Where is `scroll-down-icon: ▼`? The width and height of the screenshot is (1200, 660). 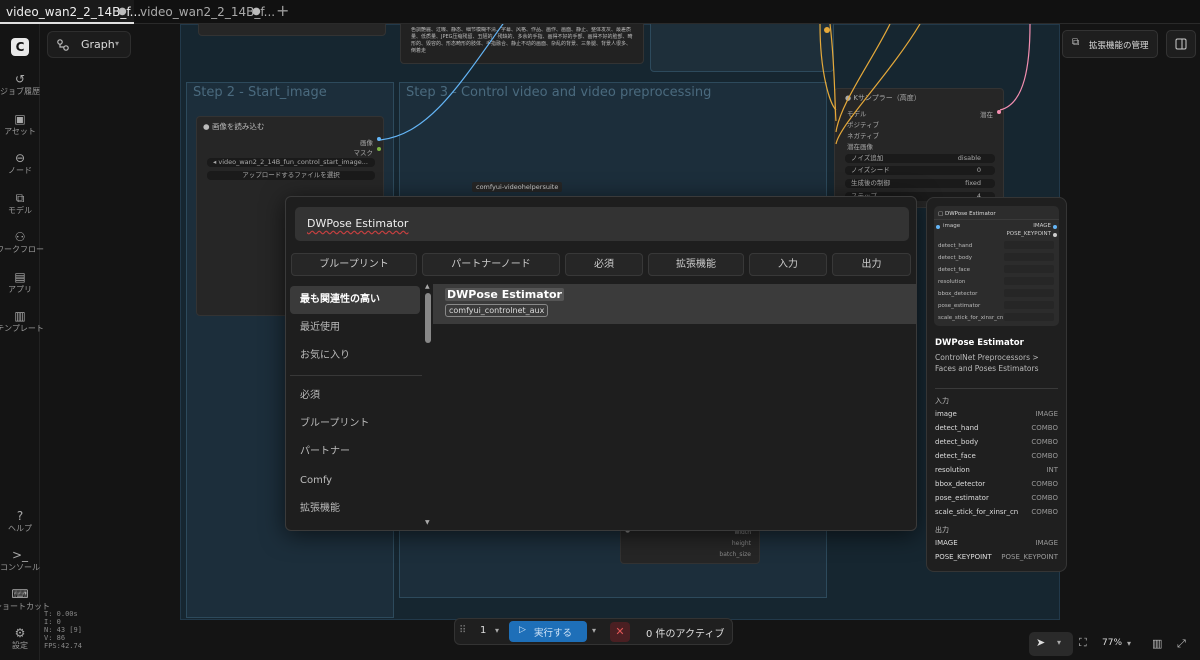
scroll-down-icon: ▼ is located at coordinates (427, 522).